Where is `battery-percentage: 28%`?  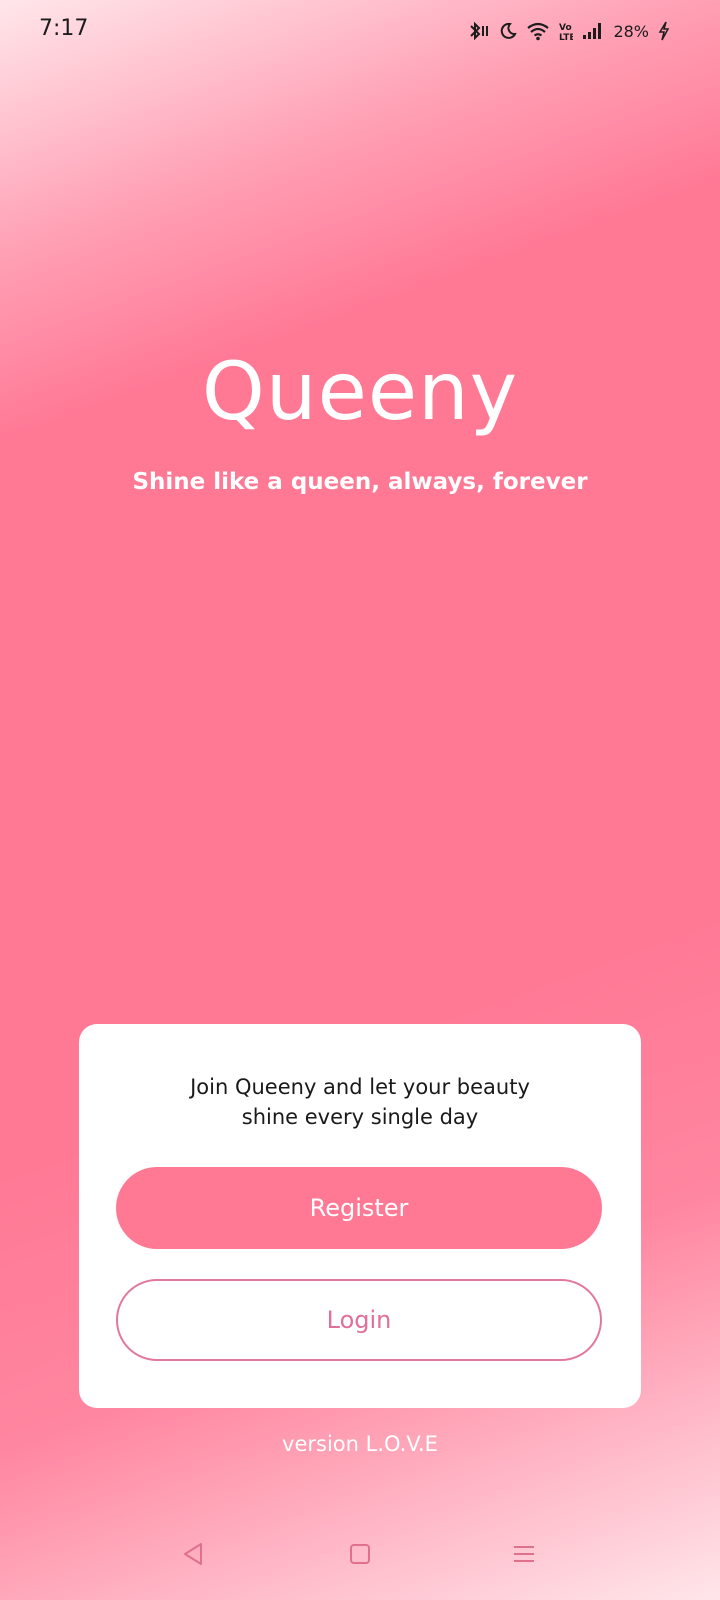 battery-percentage: 28% is located at coordinates (631, 31).